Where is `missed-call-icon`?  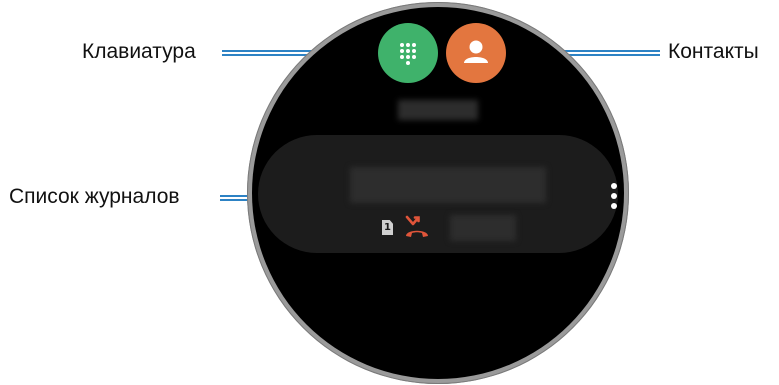 missed-call-icon is located at coordinates (416, 226).